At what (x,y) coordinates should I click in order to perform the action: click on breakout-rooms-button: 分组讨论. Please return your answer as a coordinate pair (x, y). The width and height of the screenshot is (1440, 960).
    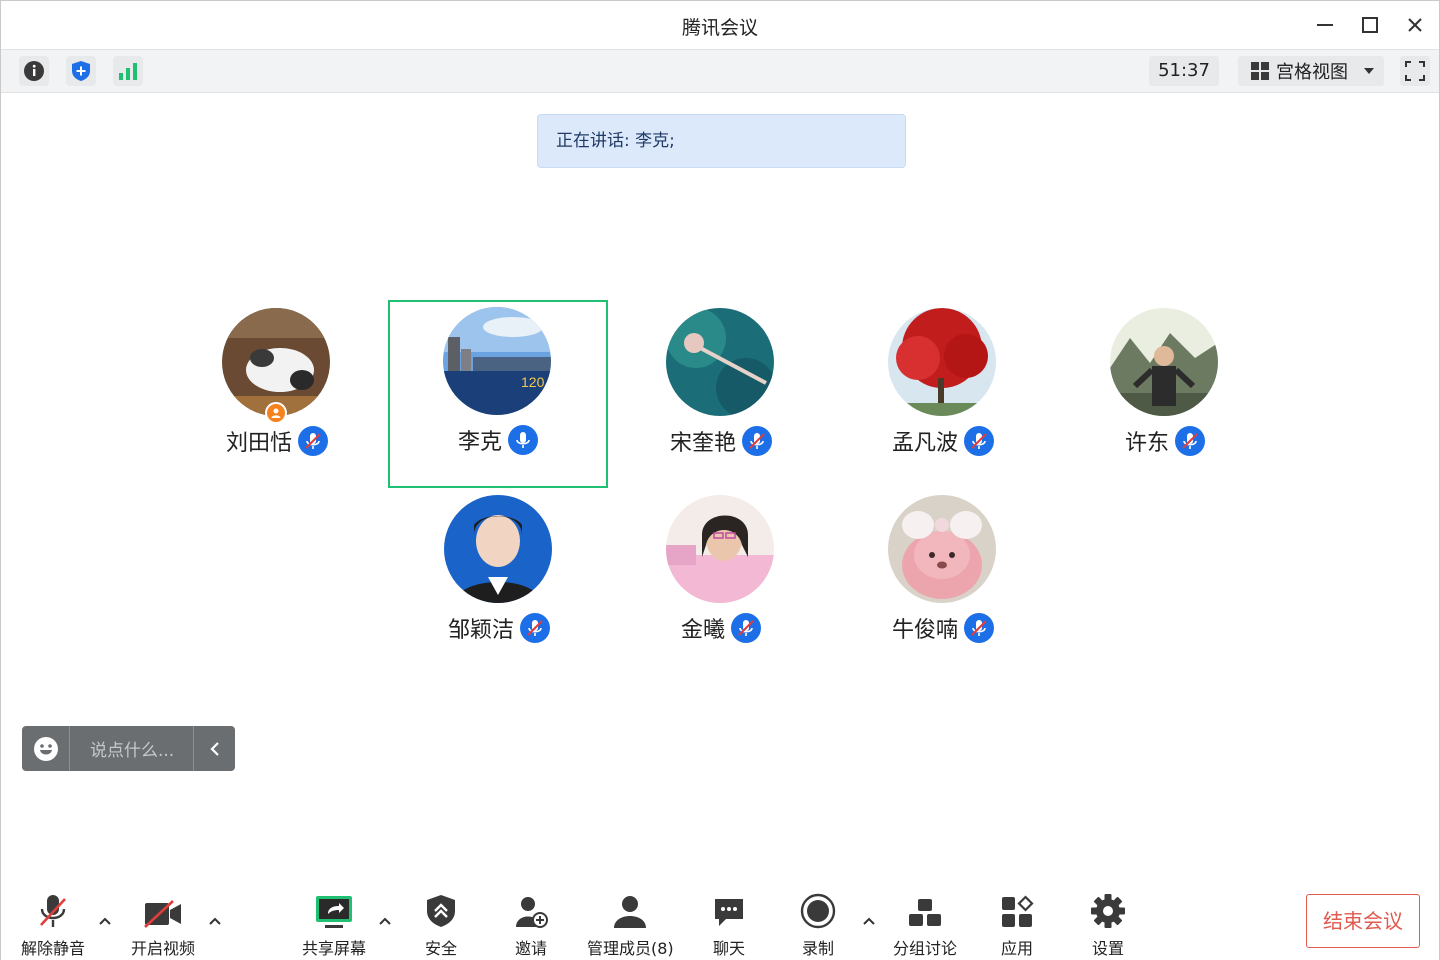
    Looking at the image, I should click on (925, 924).